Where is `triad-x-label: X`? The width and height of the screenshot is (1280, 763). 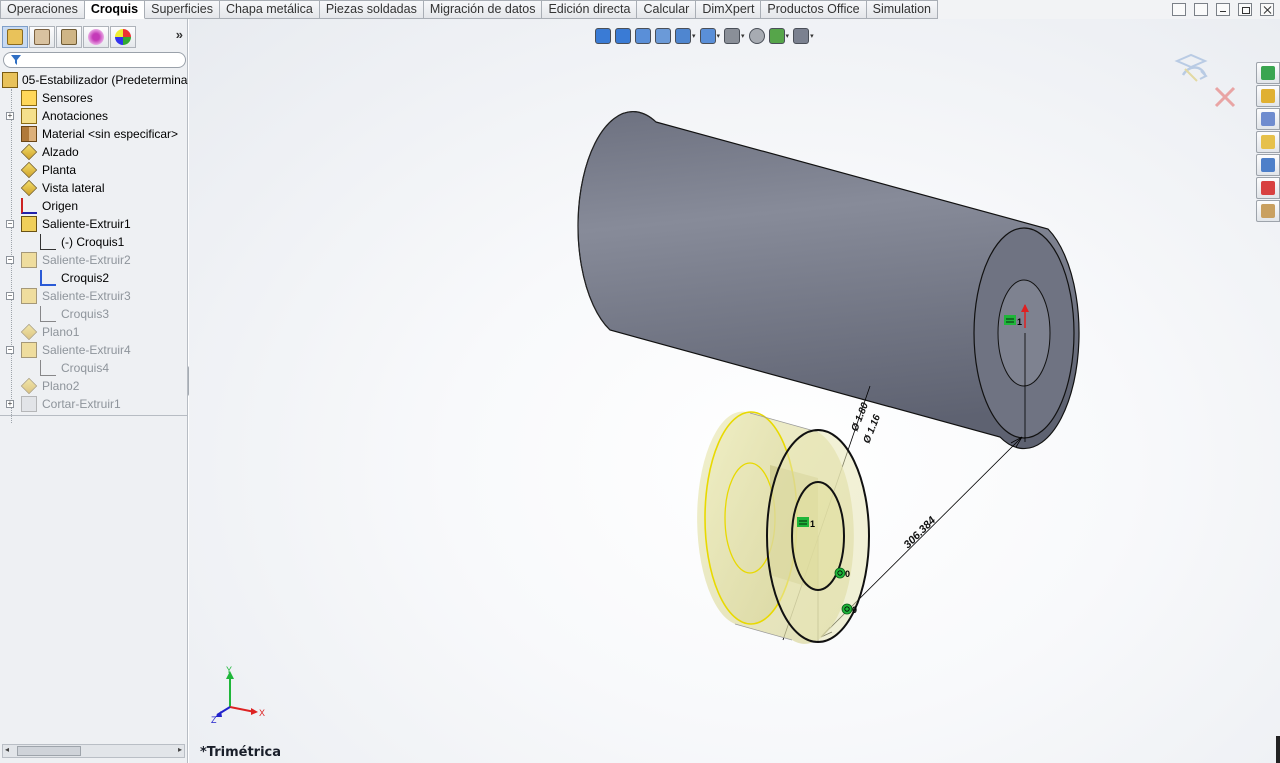 triad-x-label: X is located at coordinates (262, 713).